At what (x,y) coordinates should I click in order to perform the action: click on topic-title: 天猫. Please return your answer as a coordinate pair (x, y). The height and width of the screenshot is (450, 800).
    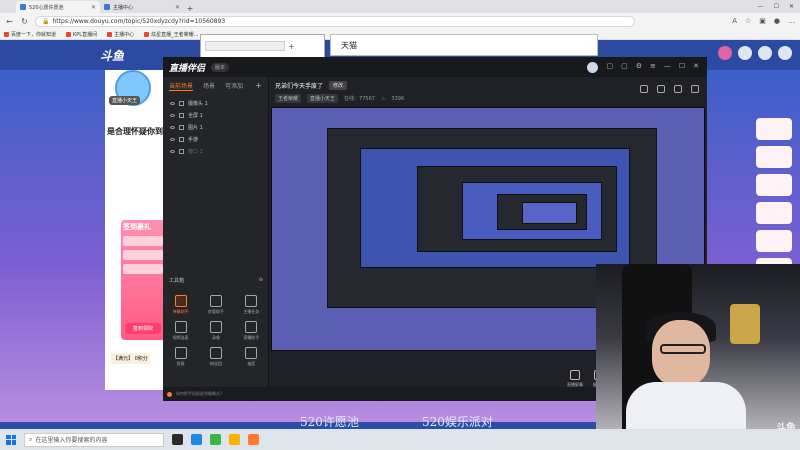
    Looking at the image, I should click on (349, 45).